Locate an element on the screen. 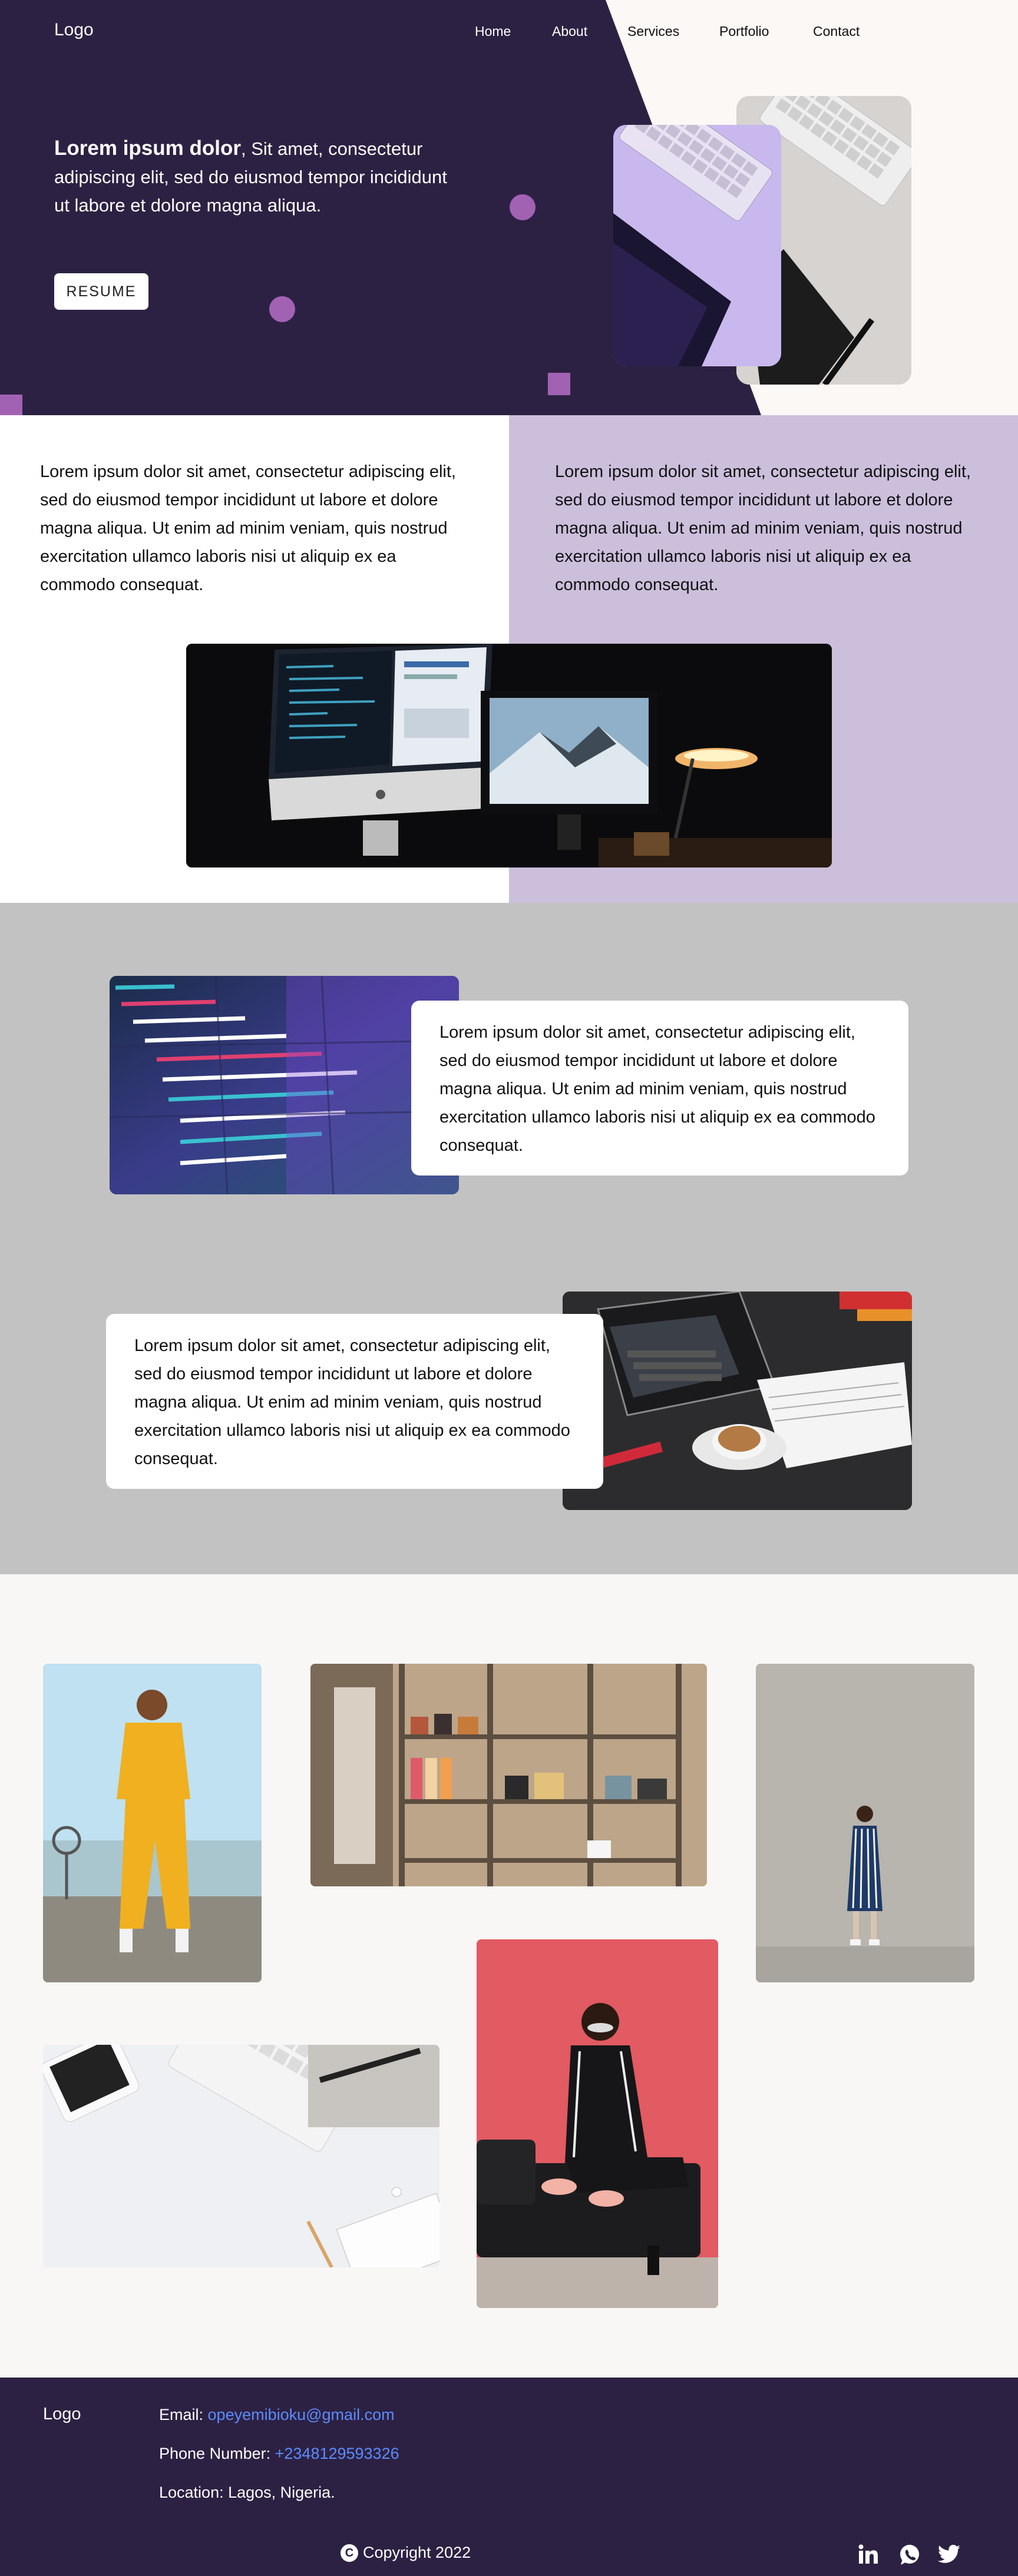  red-wall-photo-graphic is located at coordinates (597, 2123).